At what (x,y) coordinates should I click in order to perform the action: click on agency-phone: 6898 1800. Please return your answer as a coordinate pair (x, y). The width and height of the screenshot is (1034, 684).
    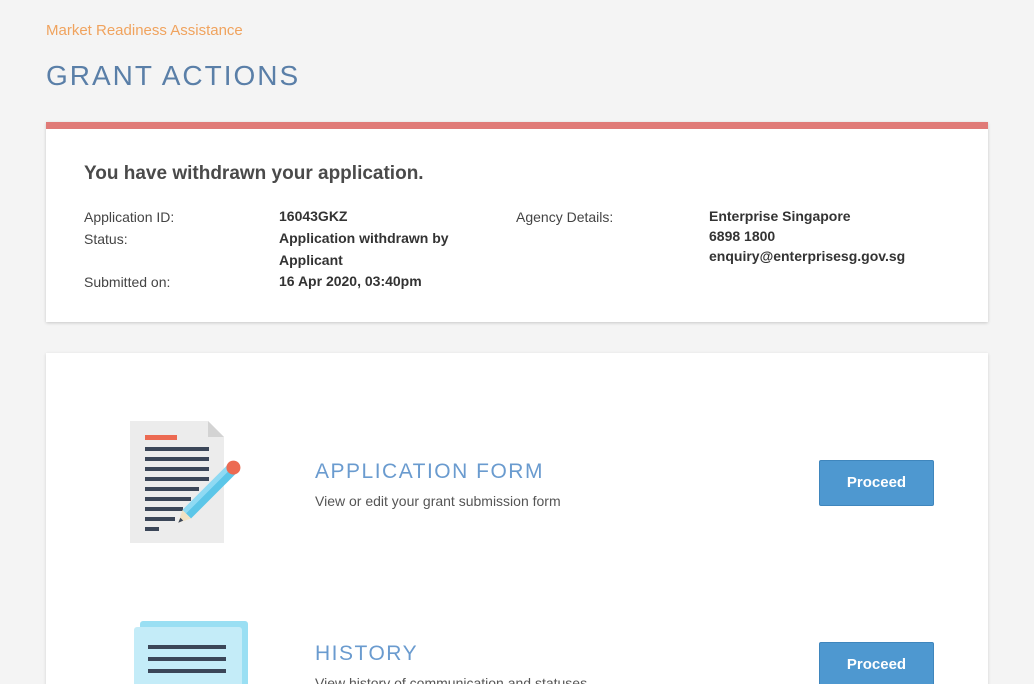
    Looking at the image, I should click on (742, 236).